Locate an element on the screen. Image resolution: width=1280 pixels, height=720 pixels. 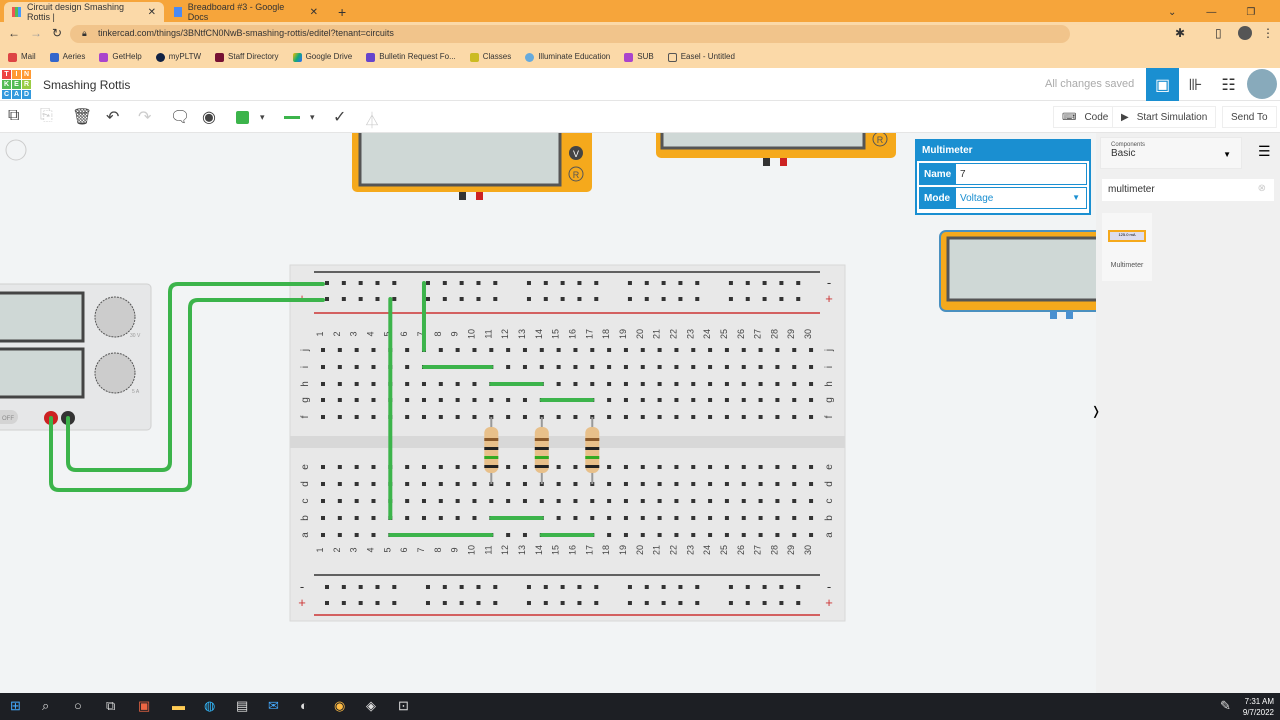
reload-icon: ↻ is located at coordinates (57, 33).